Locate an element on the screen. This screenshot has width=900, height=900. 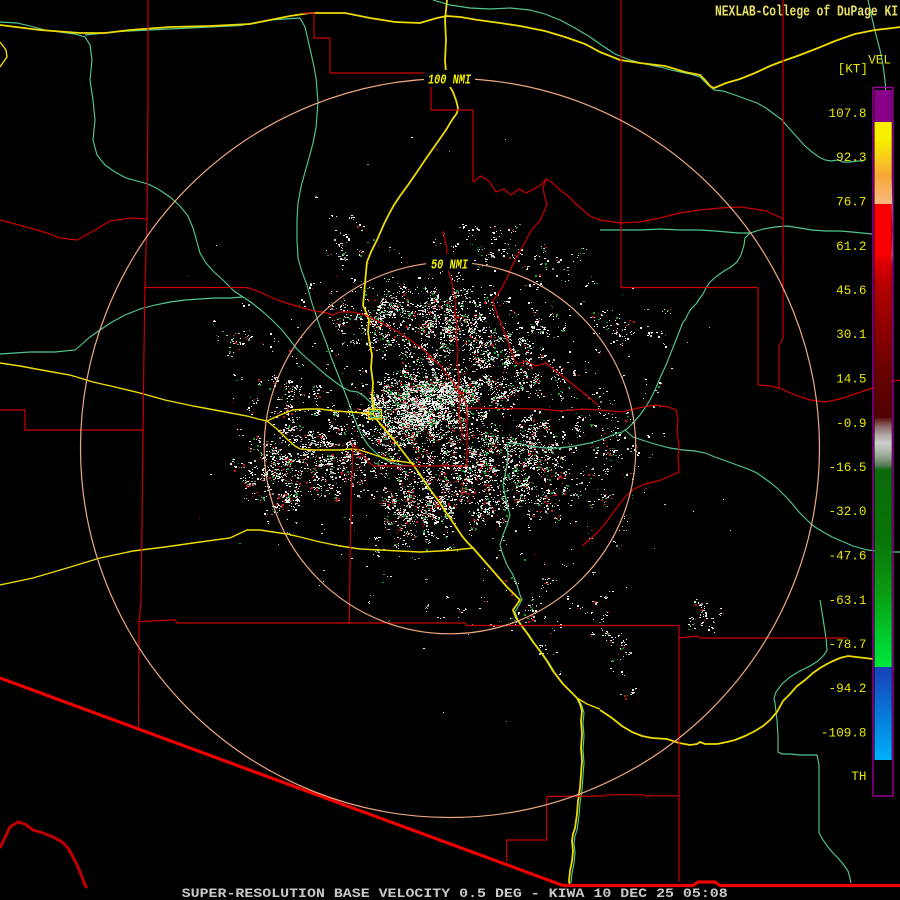
svg-text: 61.2 is located at coordinates (851, 246).